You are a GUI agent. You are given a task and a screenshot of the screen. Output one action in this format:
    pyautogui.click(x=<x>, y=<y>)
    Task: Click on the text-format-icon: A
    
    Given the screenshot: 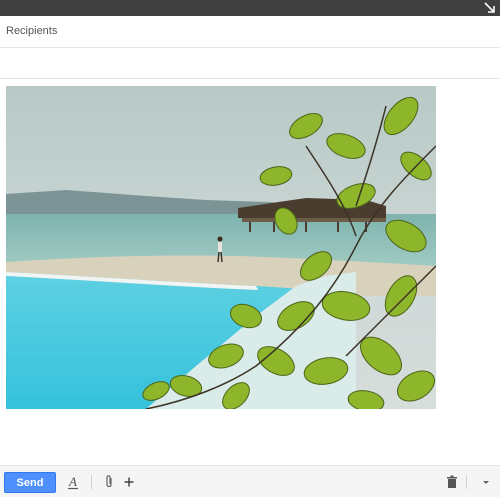 What is the action you would take?
    pyautogui.click(x=73, y=482)
    